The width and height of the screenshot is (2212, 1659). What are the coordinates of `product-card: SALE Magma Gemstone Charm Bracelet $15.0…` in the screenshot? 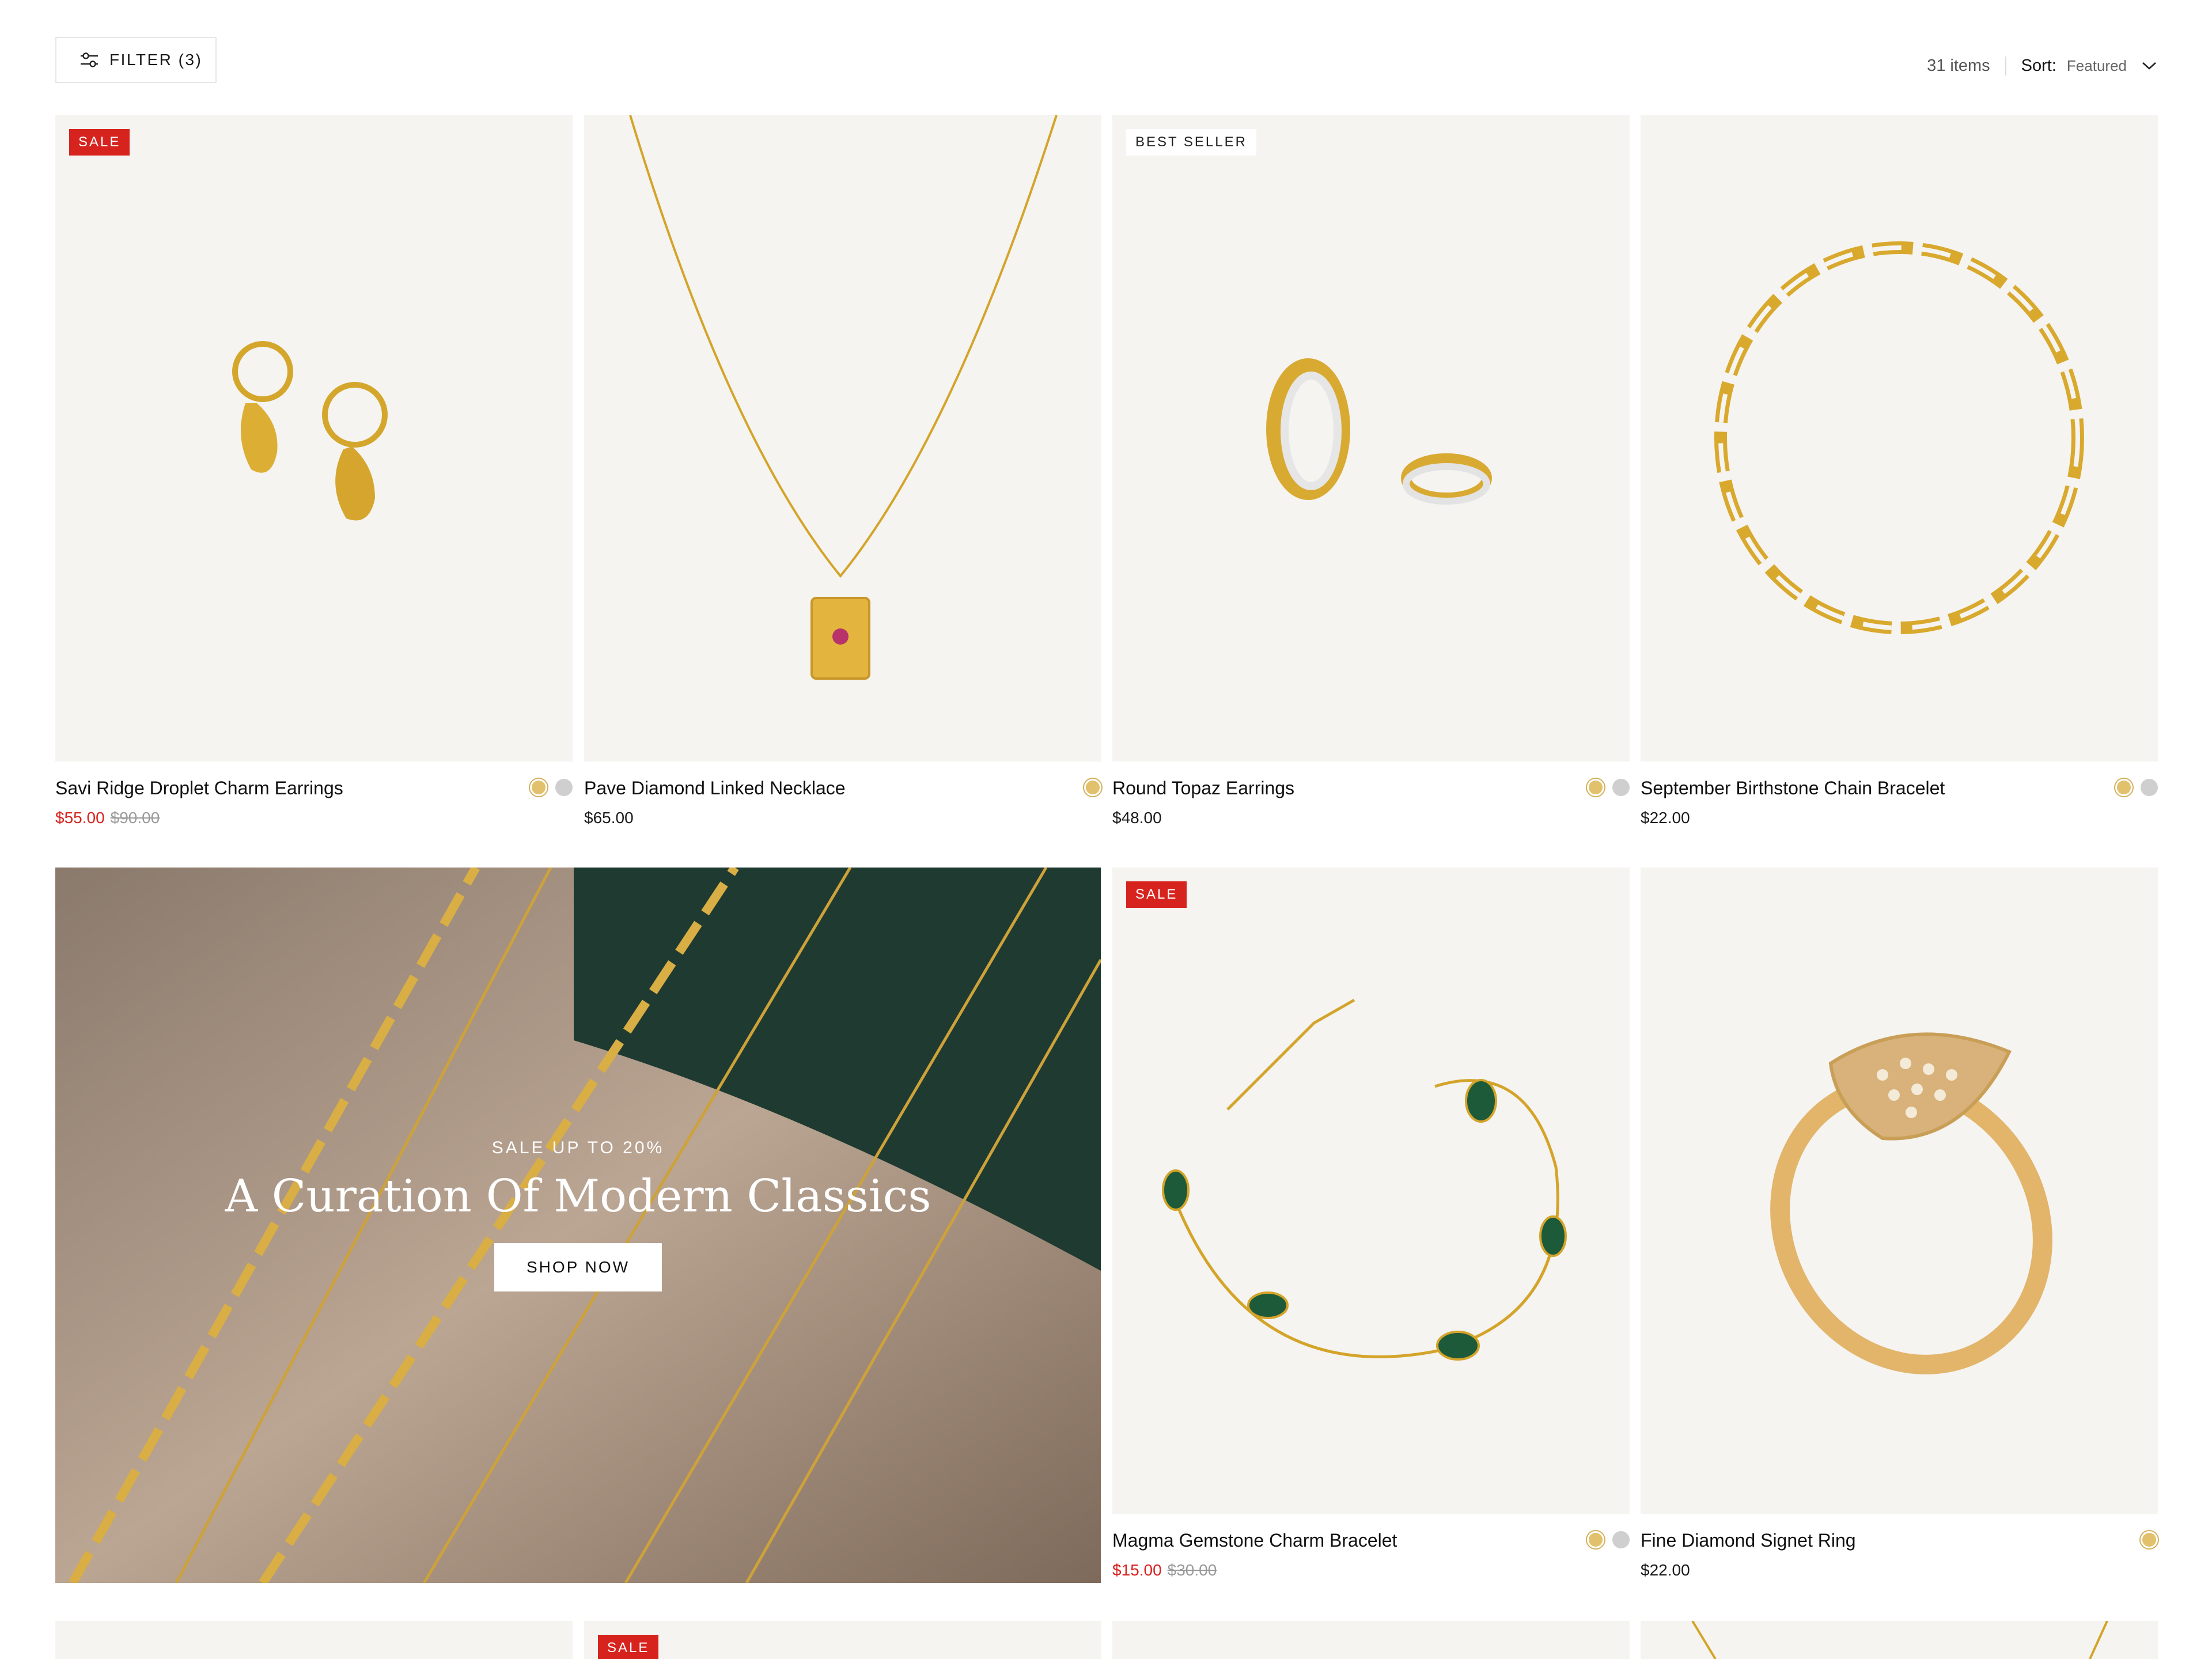 It's located at (1371, 1231).